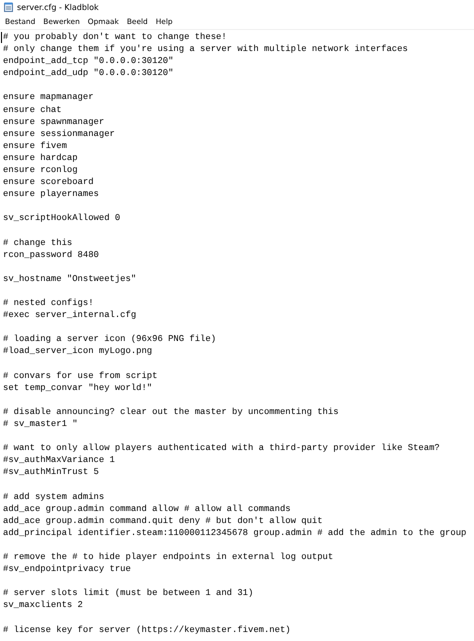  What do you see at coordinates (59, 134) in the screenshot?
I see `code-line: ensure sessionmanager` at bounding box center [59, 134].